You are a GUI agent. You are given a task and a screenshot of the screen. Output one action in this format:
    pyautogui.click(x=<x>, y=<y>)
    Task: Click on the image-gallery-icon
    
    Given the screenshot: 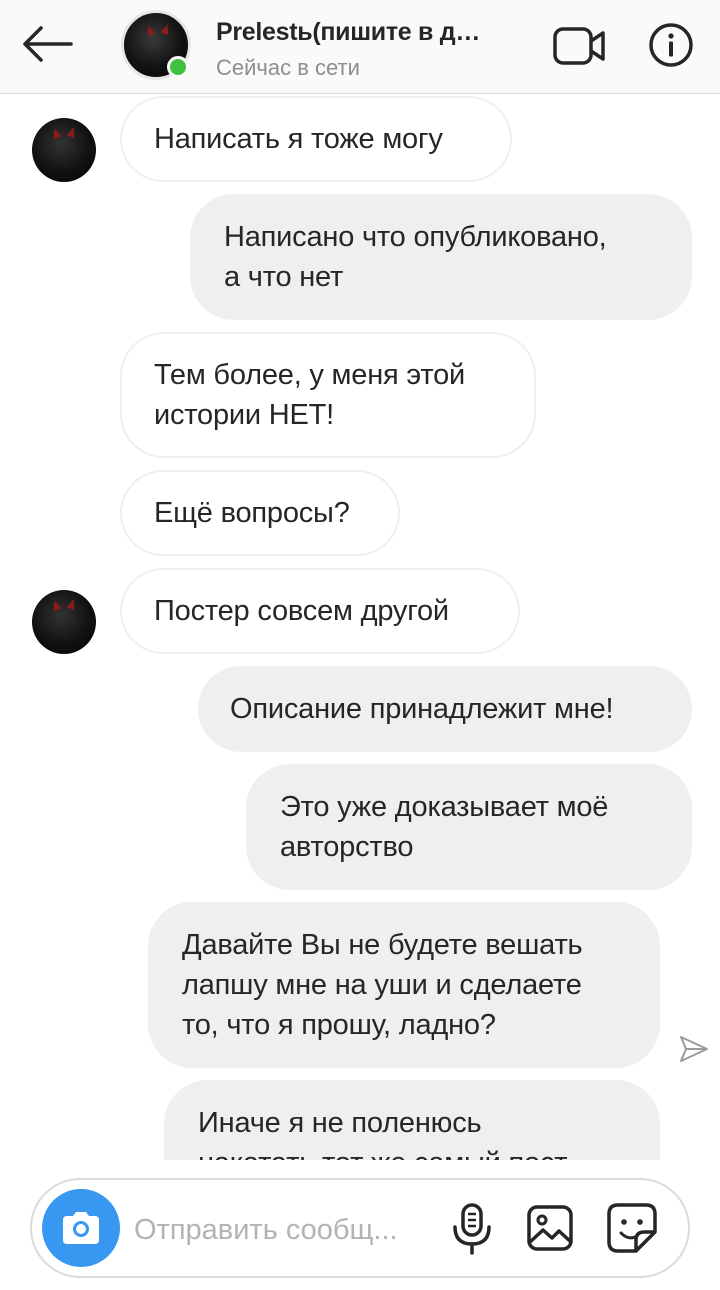 What is the action you would take?
    pyautogui.click(x=550, y=1228)
    